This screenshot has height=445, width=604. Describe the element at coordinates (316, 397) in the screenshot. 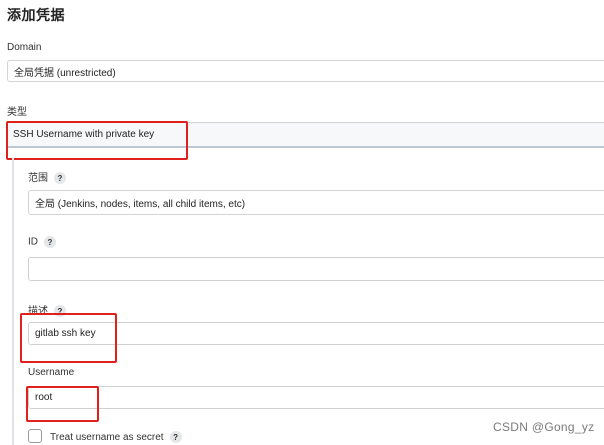

I see `username-input: root` at that location.